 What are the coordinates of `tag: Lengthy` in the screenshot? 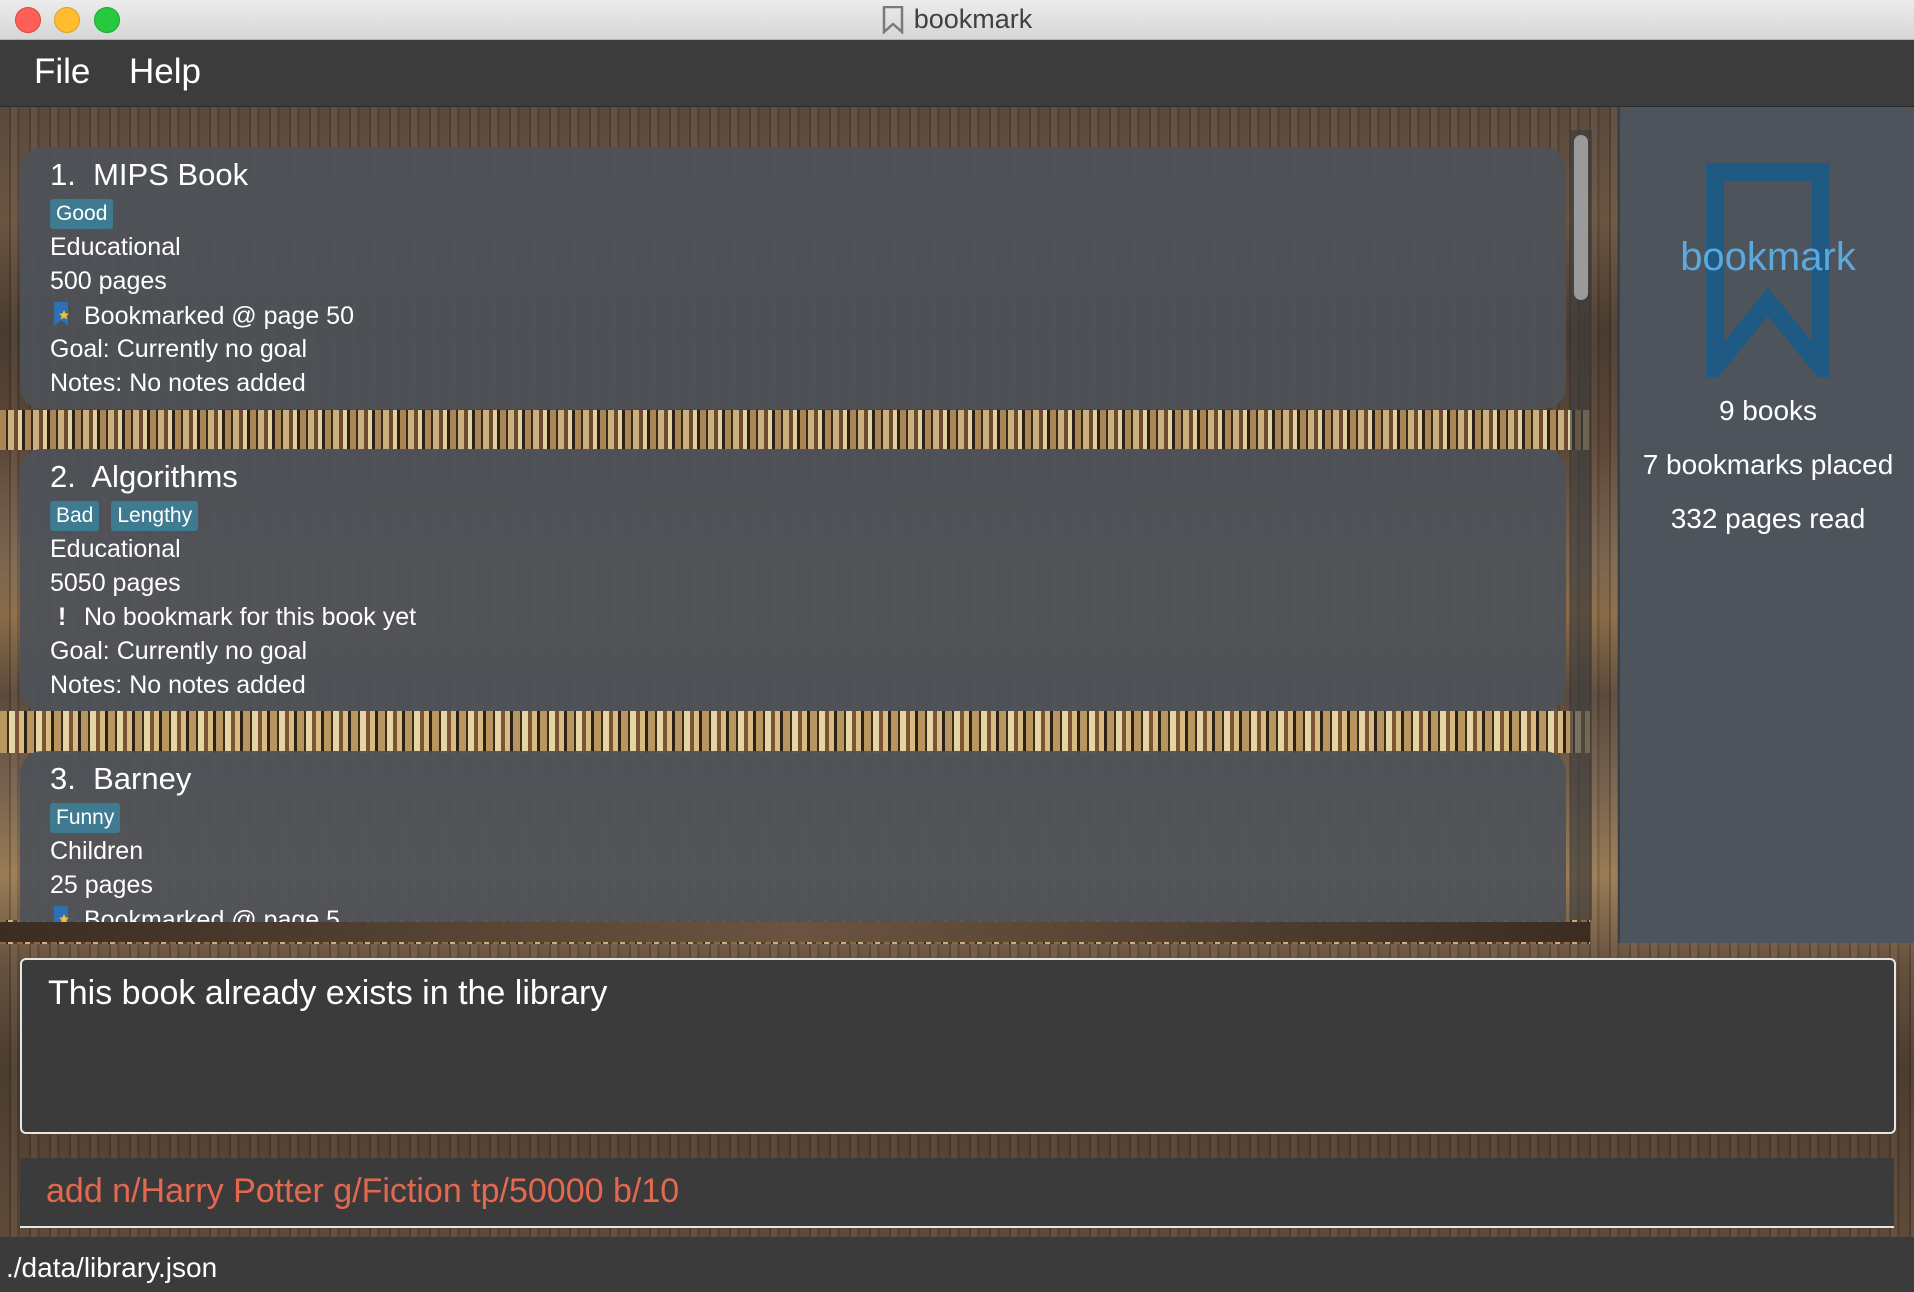 It's located at (155, 516).